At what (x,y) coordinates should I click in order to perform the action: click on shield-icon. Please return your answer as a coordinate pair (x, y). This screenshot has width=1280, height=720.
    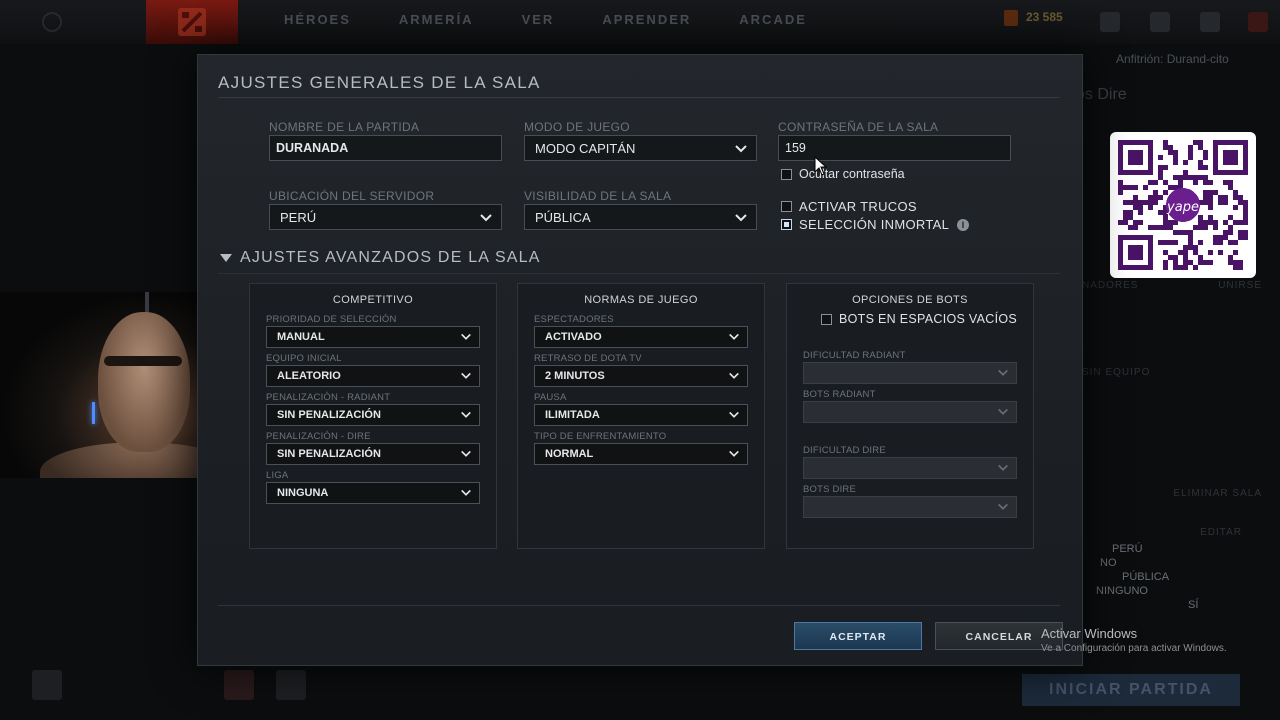
    Looking at the image, I should click on (1160, 22).